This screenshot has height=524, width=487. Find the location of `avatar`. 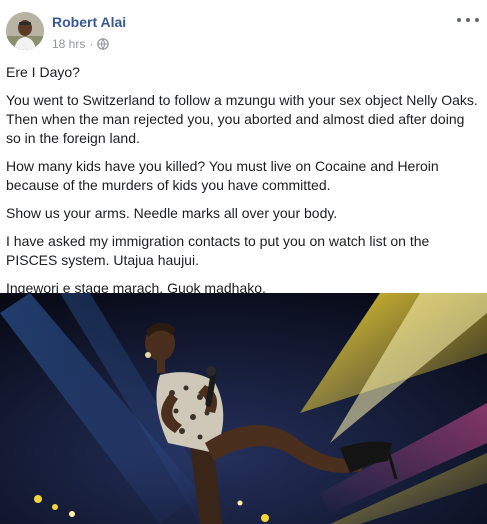

avatar is located at coordinates (25, 31).